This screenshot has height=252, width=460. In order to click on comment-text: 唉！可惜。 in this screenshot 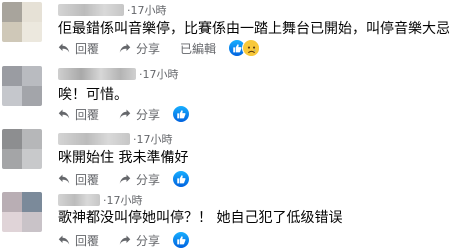, I will do `click(93, 95)`.